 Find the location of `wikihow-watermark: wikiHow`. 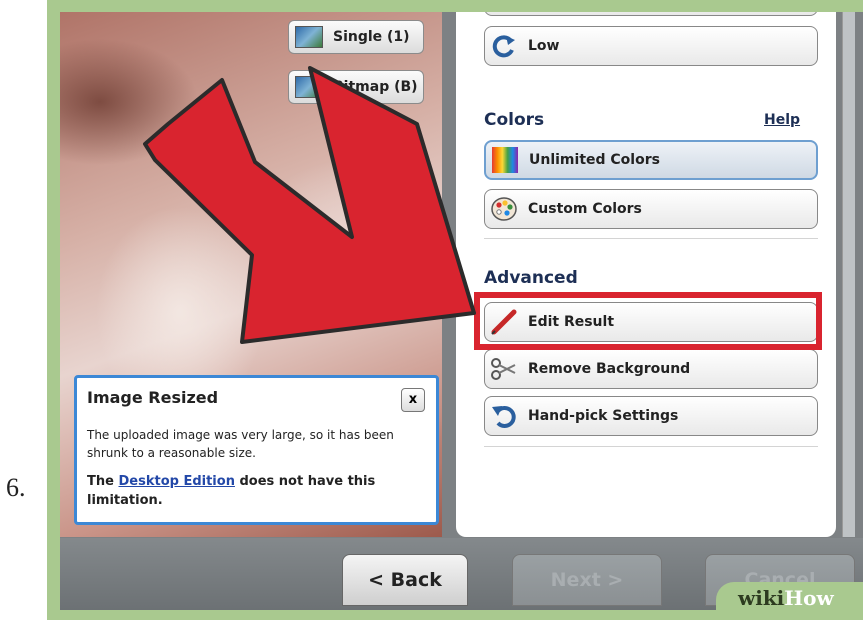

wikihow-watermark: wikiHow is located at coordinates (789, 596).